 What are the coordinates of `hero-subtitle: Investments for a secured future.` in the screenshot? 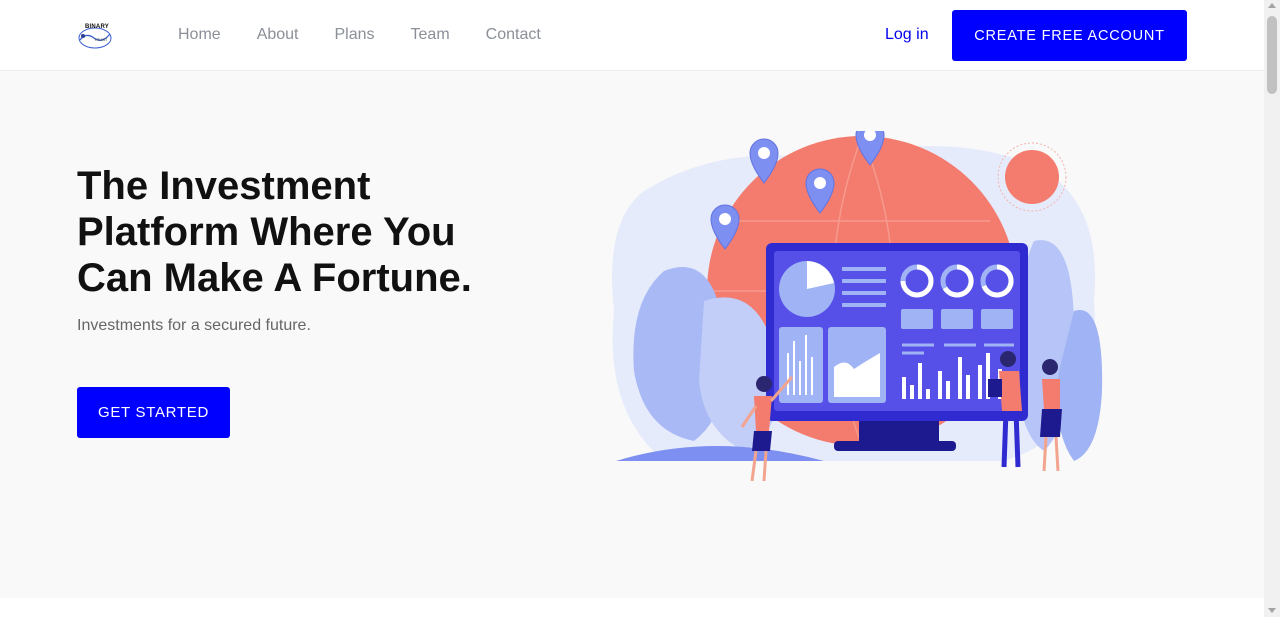 It's located at (194, 325).